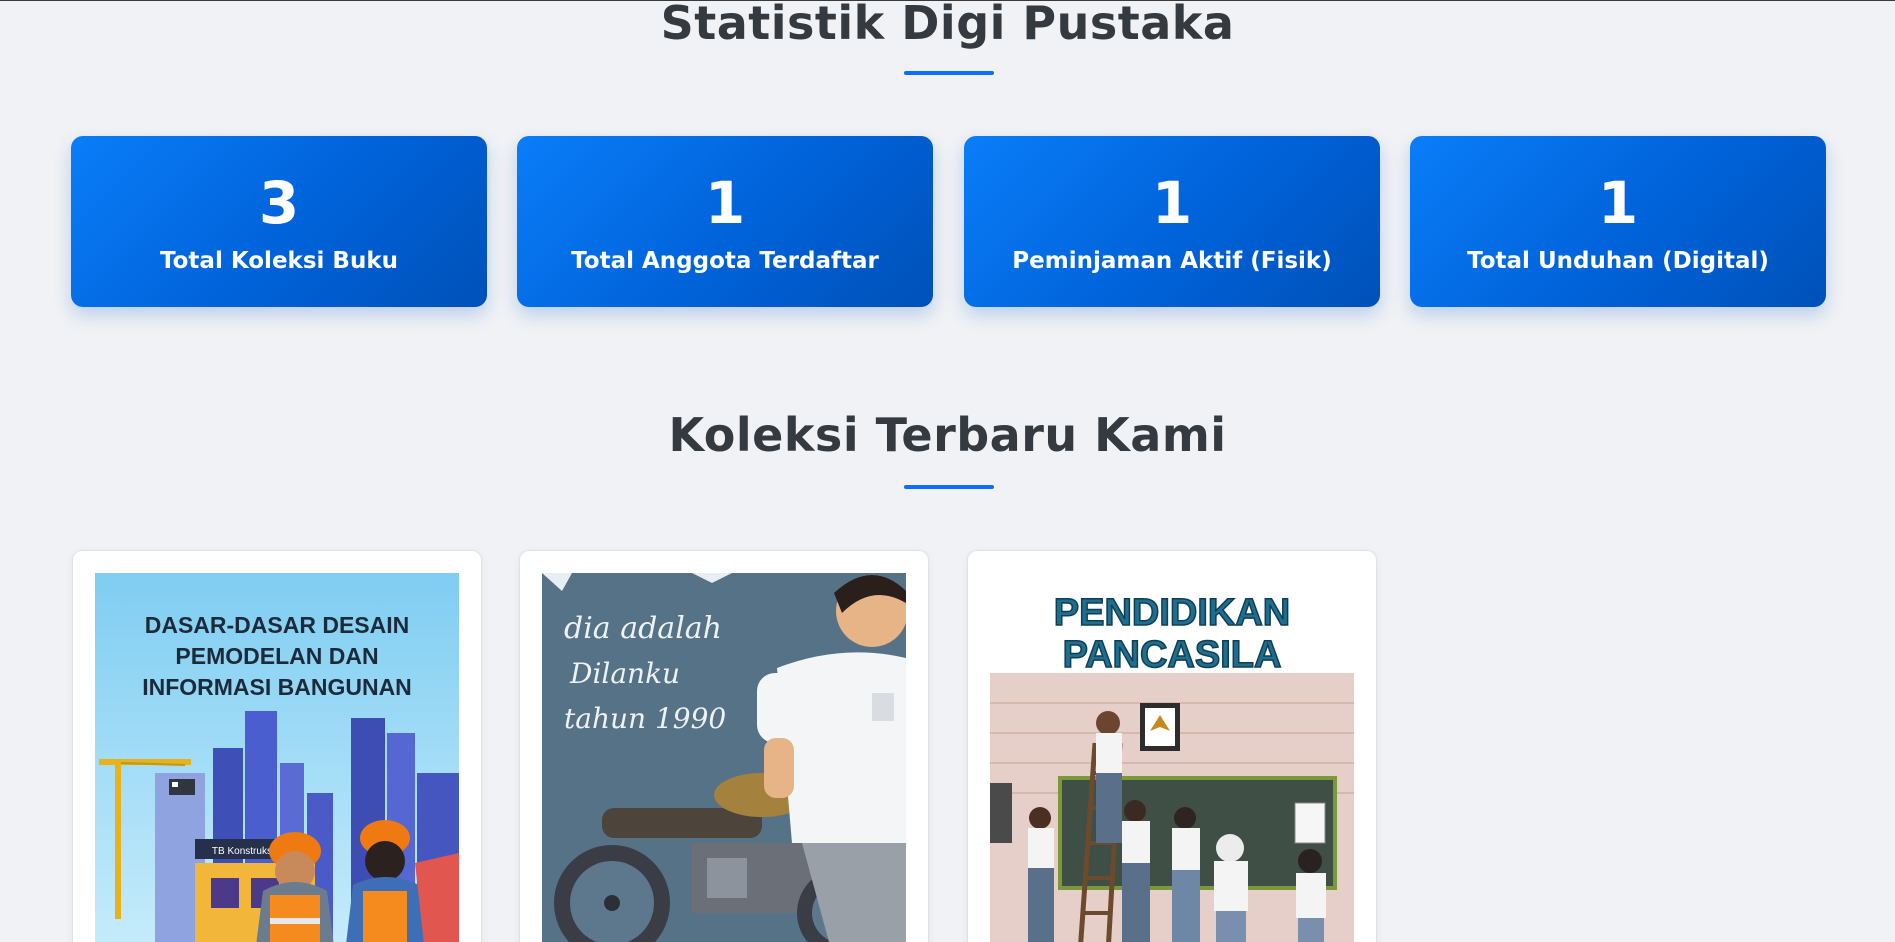  I want to click on statistics-title-underline, so click(949, 73).